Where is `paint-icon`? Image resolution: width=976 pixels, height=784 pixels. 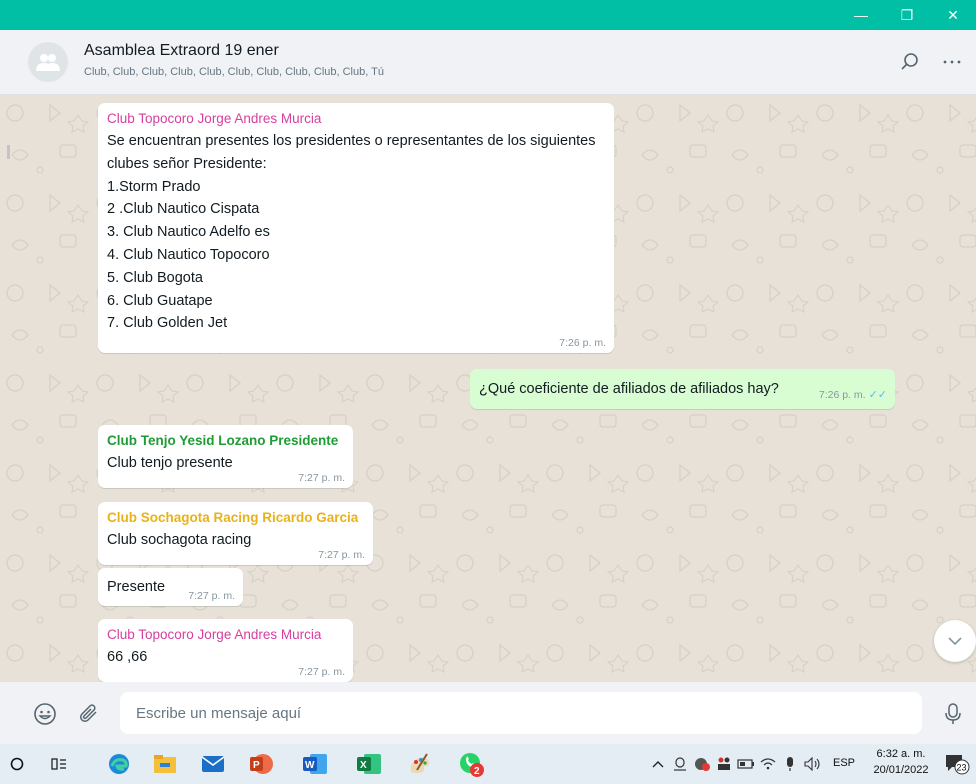
paint-icon is located at coordinates (419, 764).